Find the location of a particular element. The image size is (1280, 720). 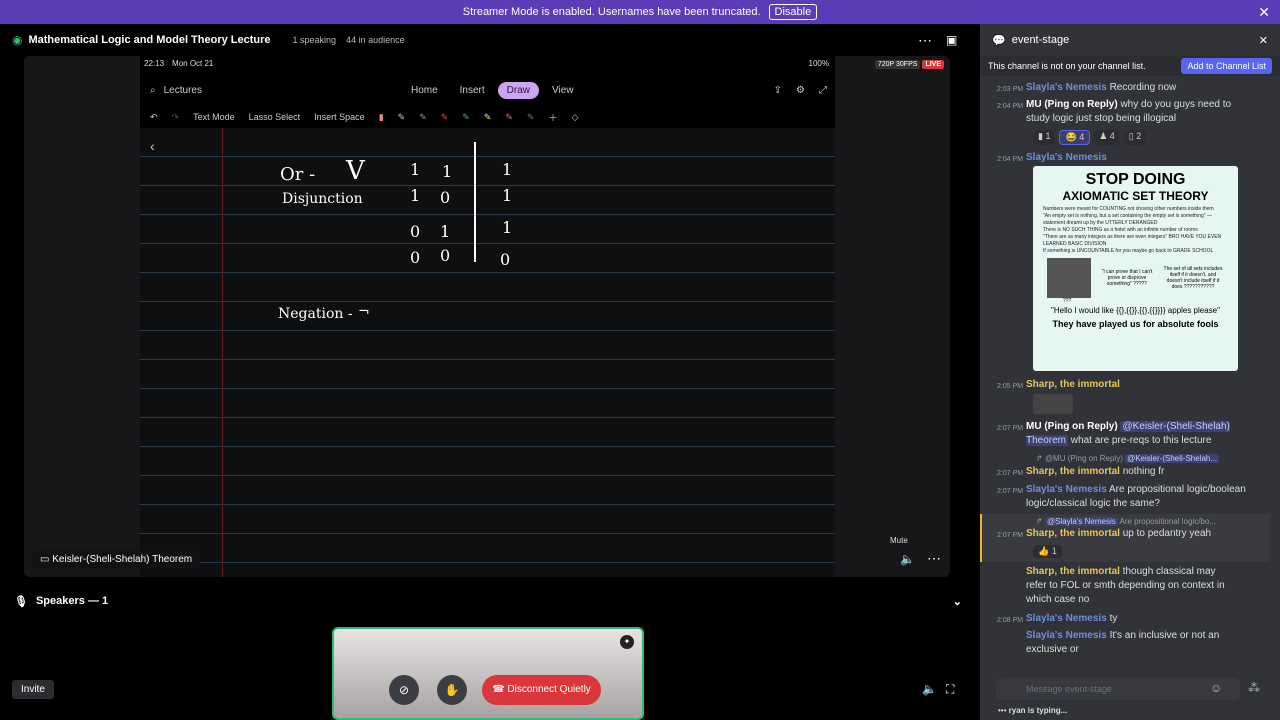

meme-marks: ??? is located at coordinates (1067, 301).